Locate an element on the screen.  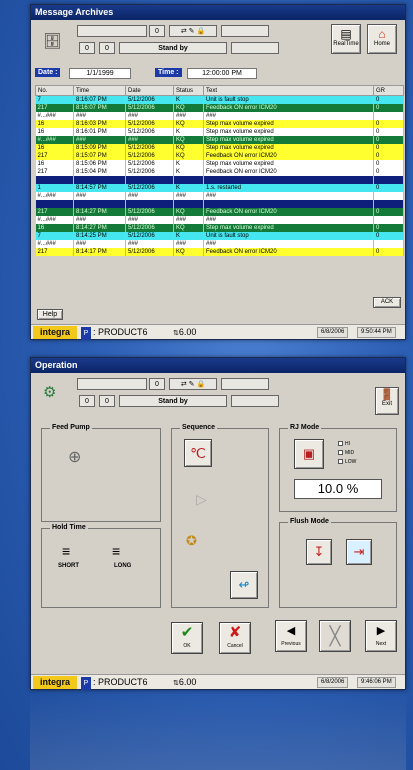
column-header: Date is located at coordinates (149, 90).